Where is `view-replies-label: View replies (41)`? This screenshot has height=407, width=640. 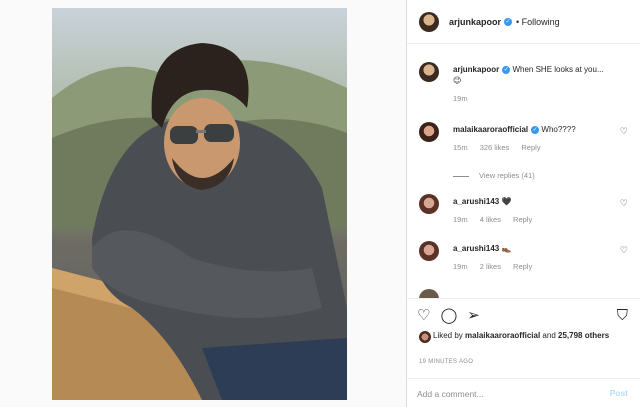 view-replies-label: View replies (41) is located at coordinates (507, 175).